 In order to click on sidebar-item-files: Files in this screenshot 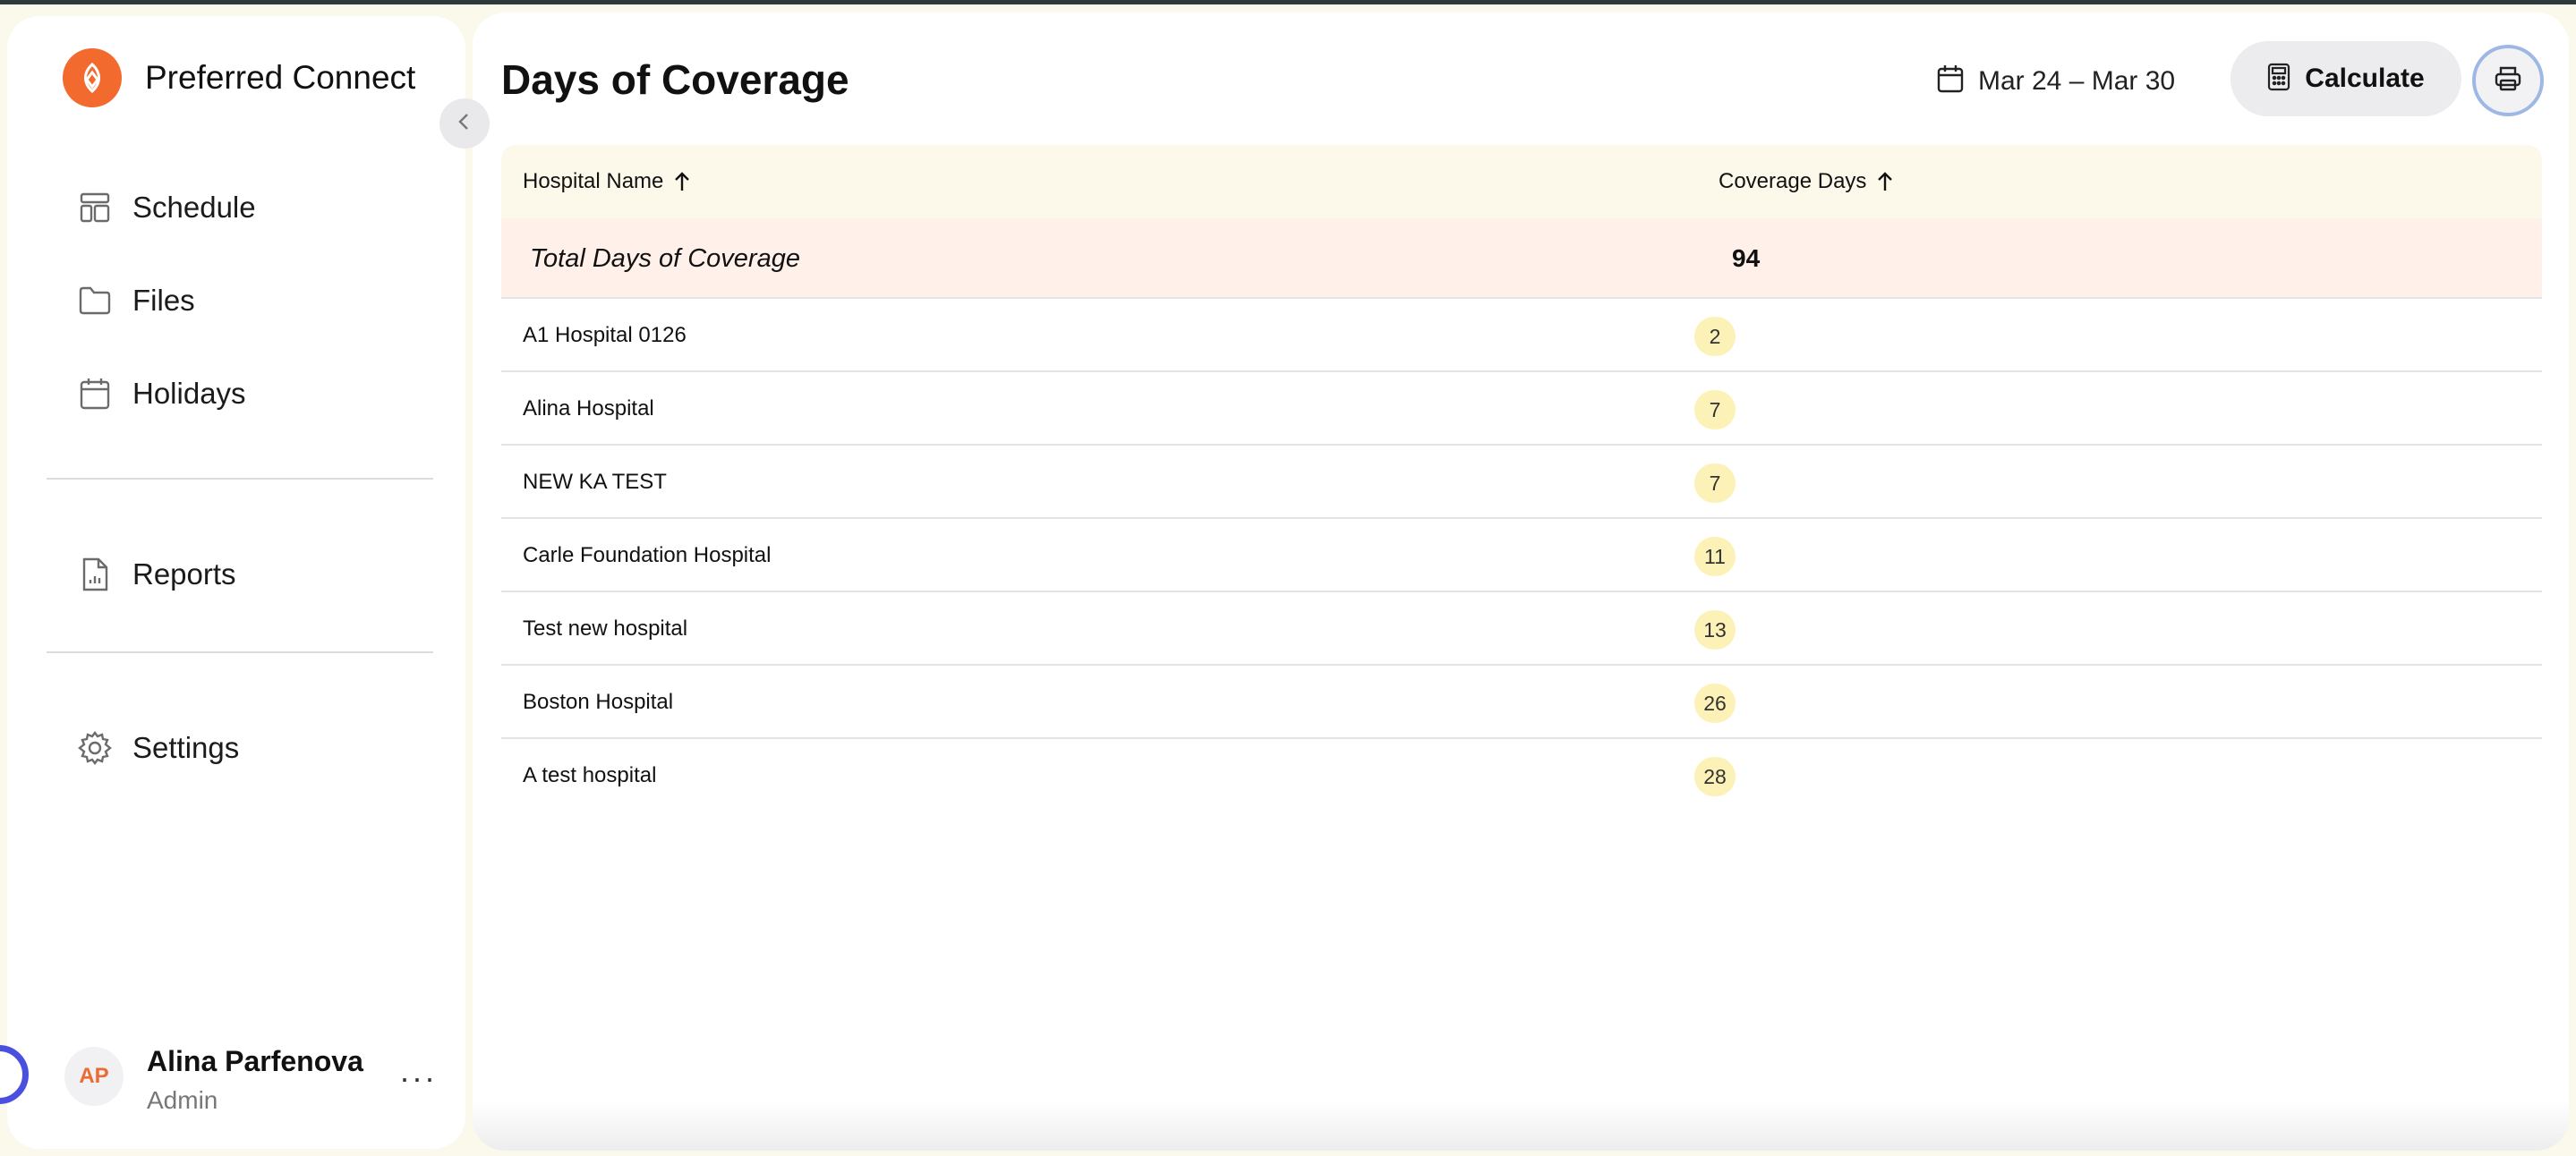, I will do `click(134, 300)`.